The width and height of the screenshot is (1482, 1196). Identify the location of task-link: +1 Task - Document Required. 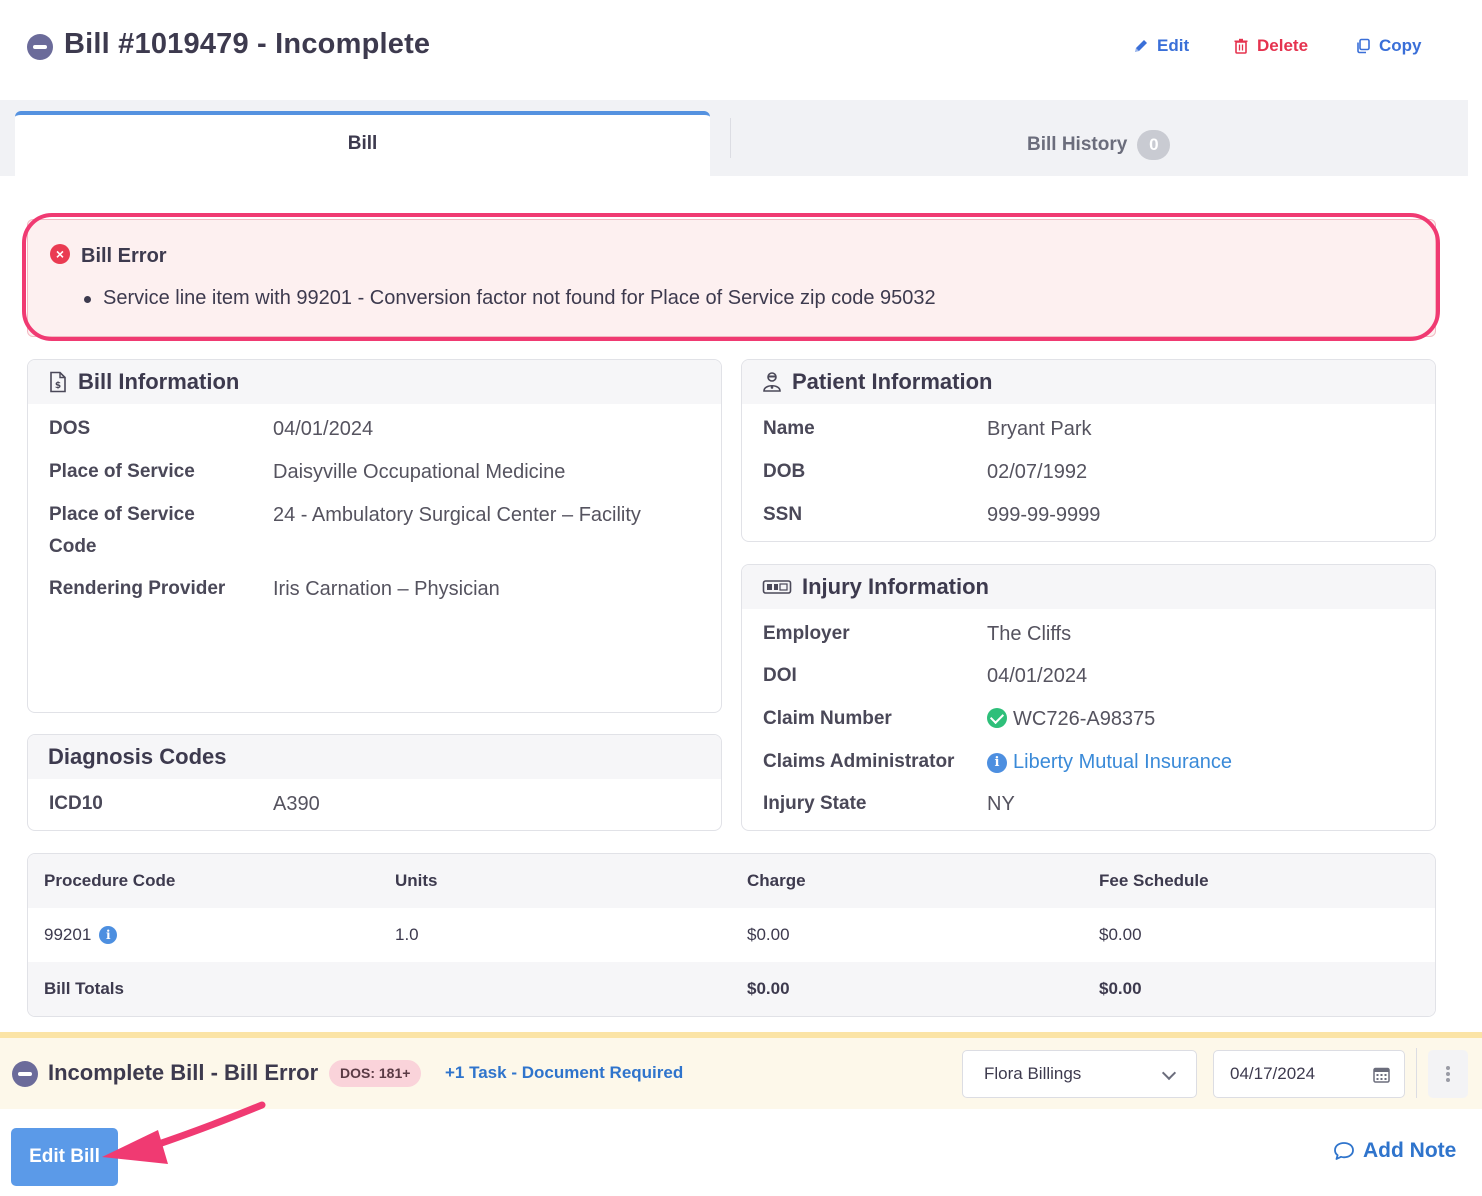
(564, 1073).